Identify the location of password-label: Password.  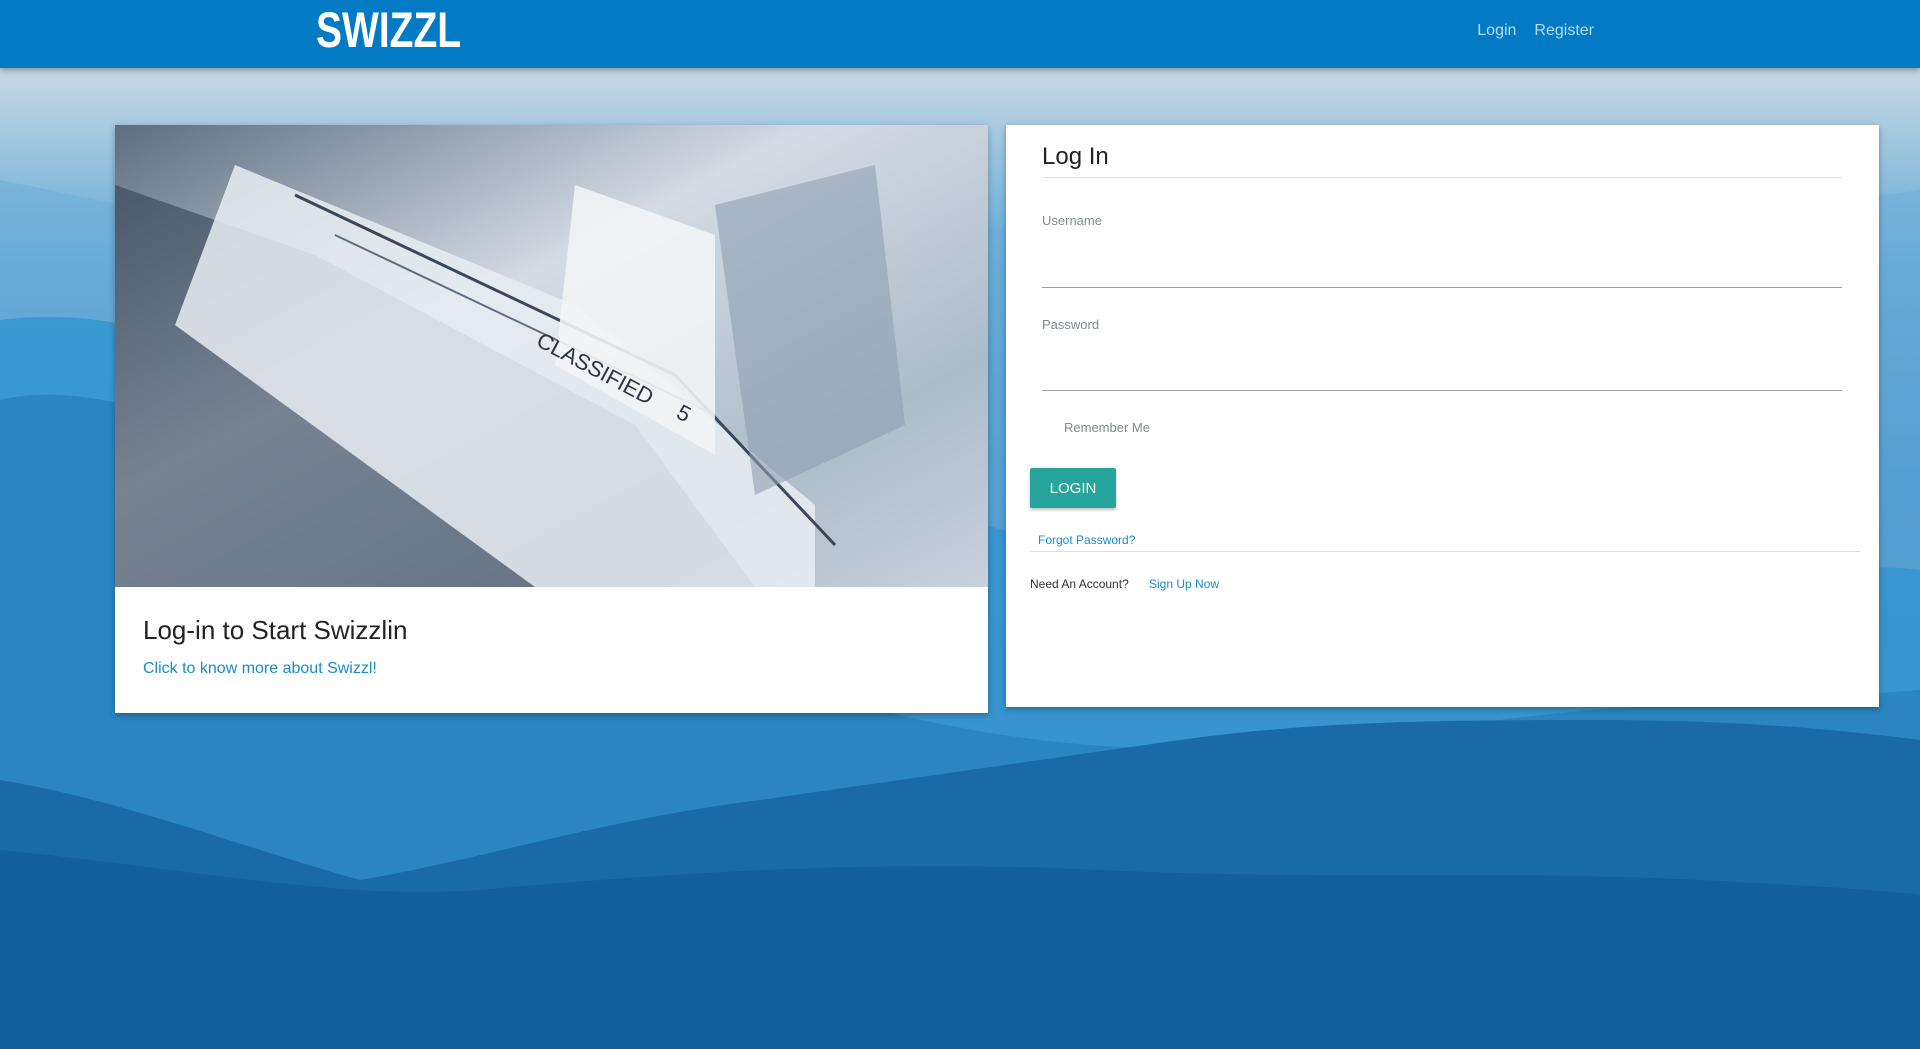
(1071, 324).